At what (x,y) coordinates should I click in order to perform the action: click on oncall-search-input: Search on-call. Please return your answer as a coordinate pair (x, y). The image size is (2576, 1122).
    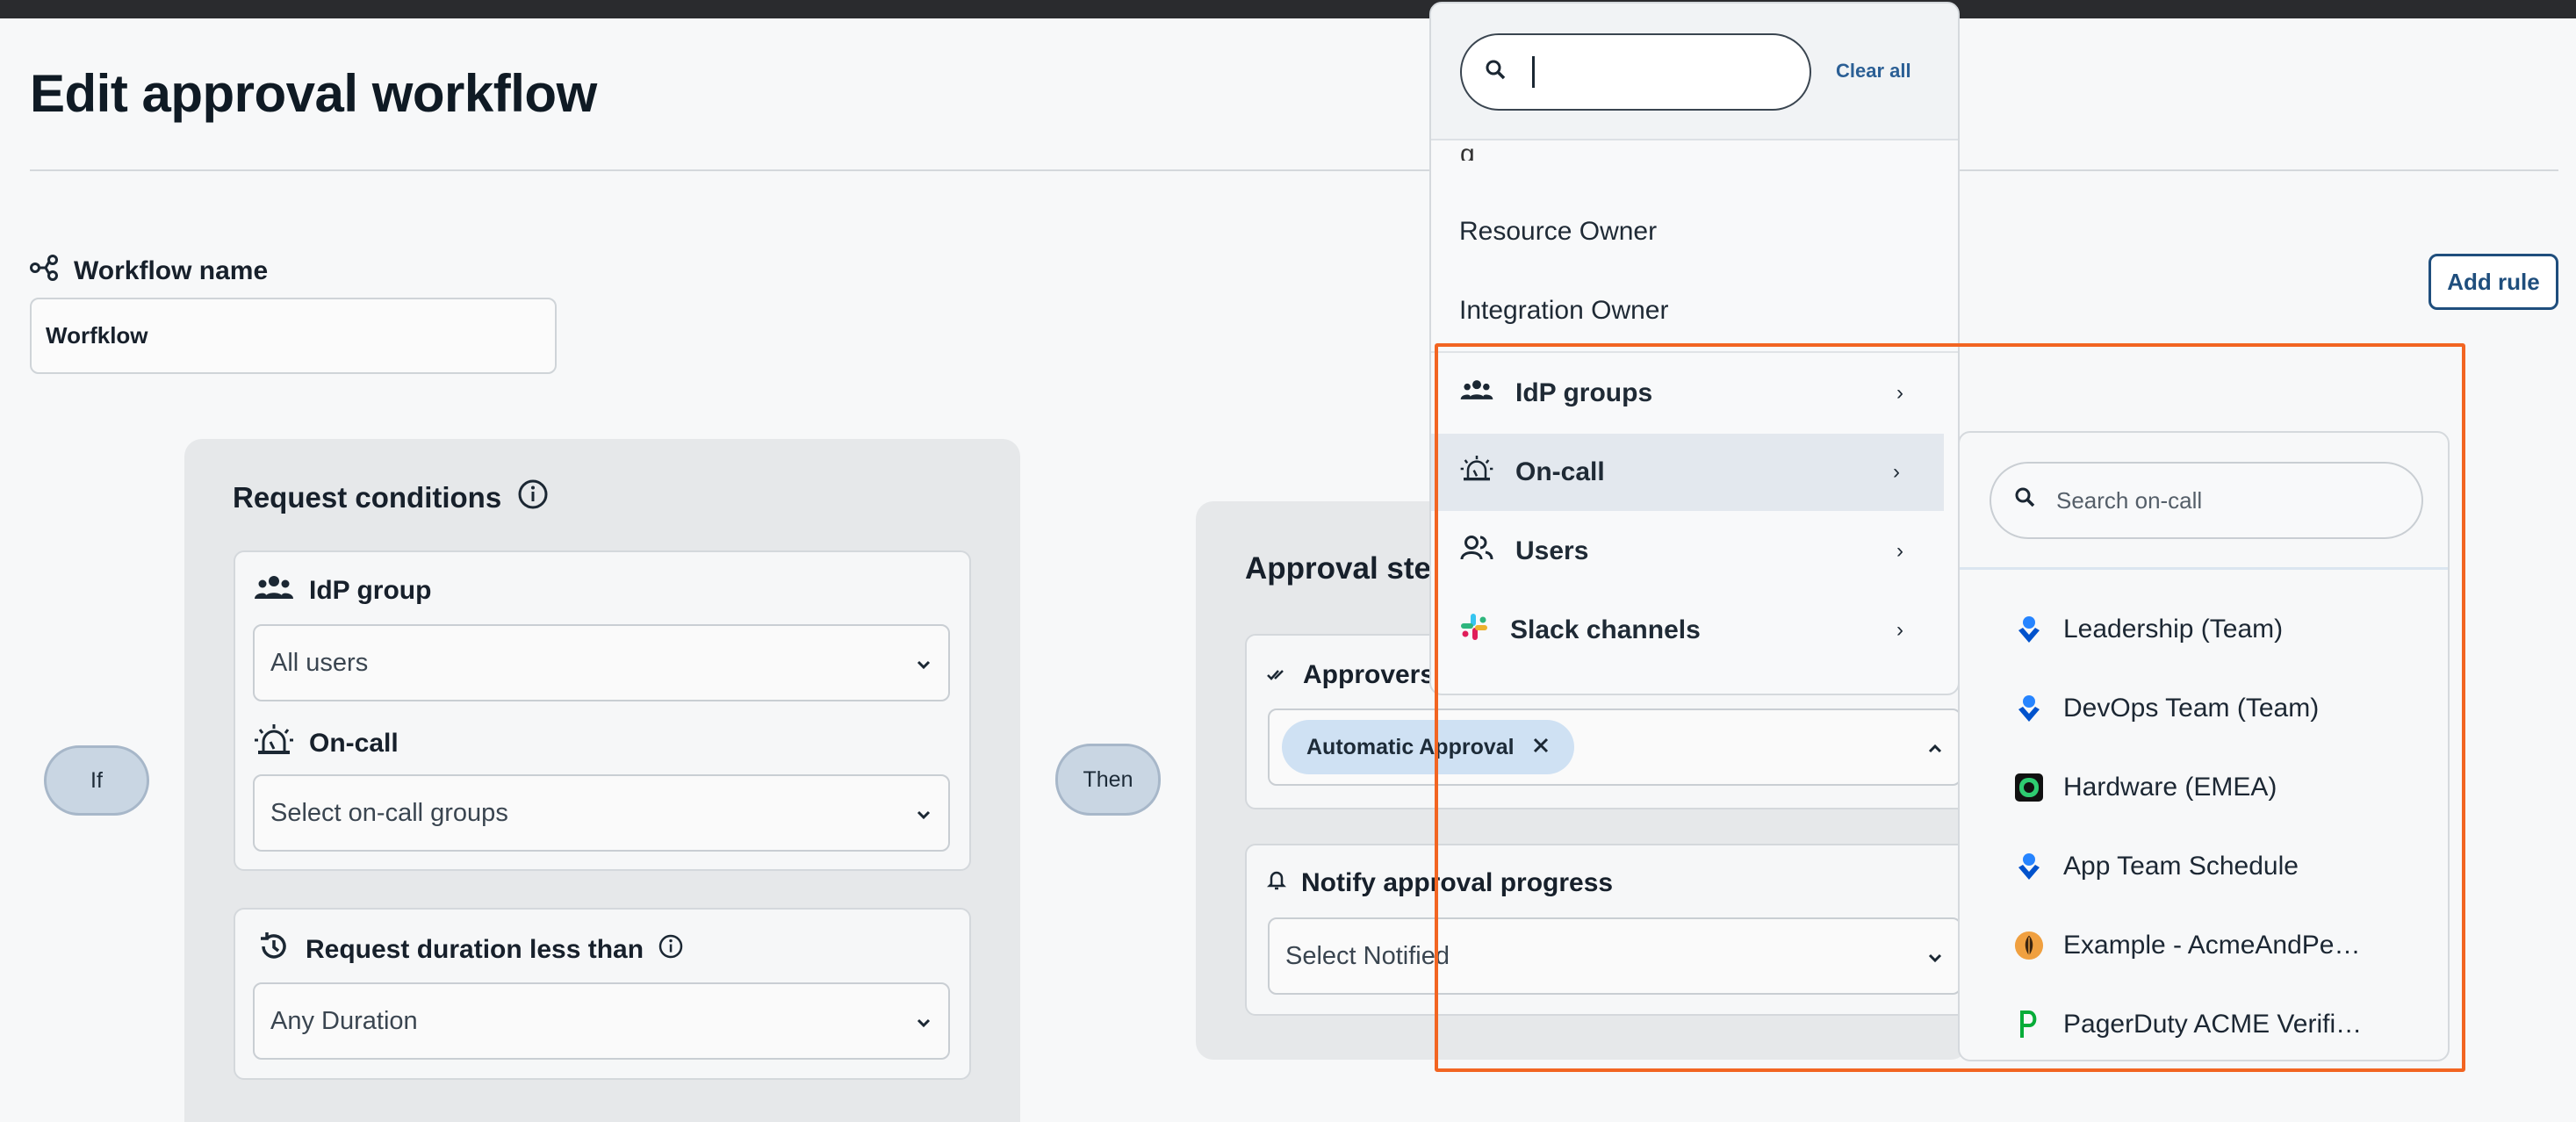
    Looking at the image, I should click on (2206, 500).